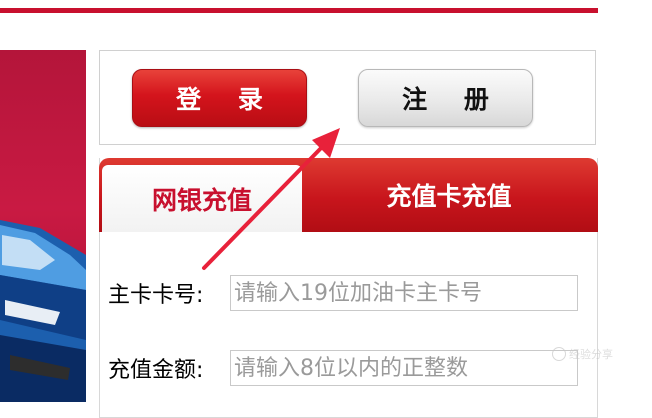  I want to click on register-button: 注 册, so click(445, 98).